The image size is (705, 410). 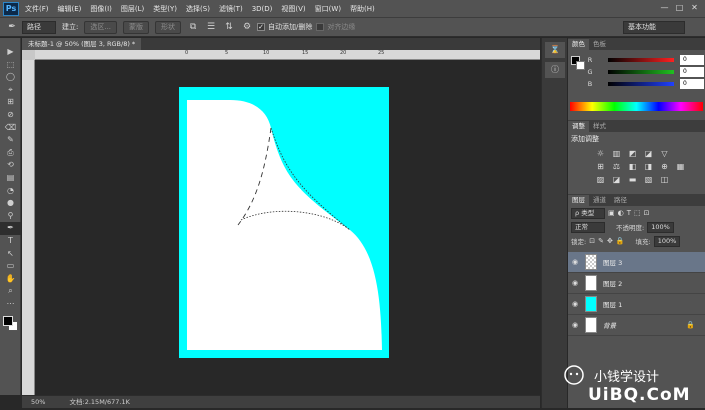 I want to click on color-spectrum, so click(x=636, y=106).